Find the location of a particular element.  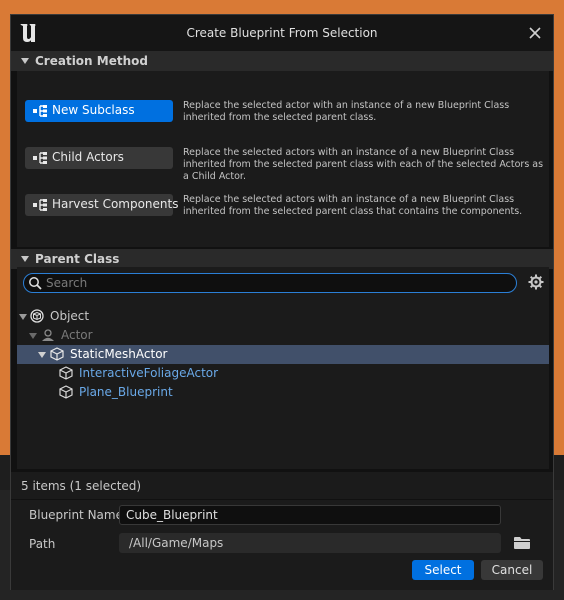

folder-icon is located at coordinates (522, 543).